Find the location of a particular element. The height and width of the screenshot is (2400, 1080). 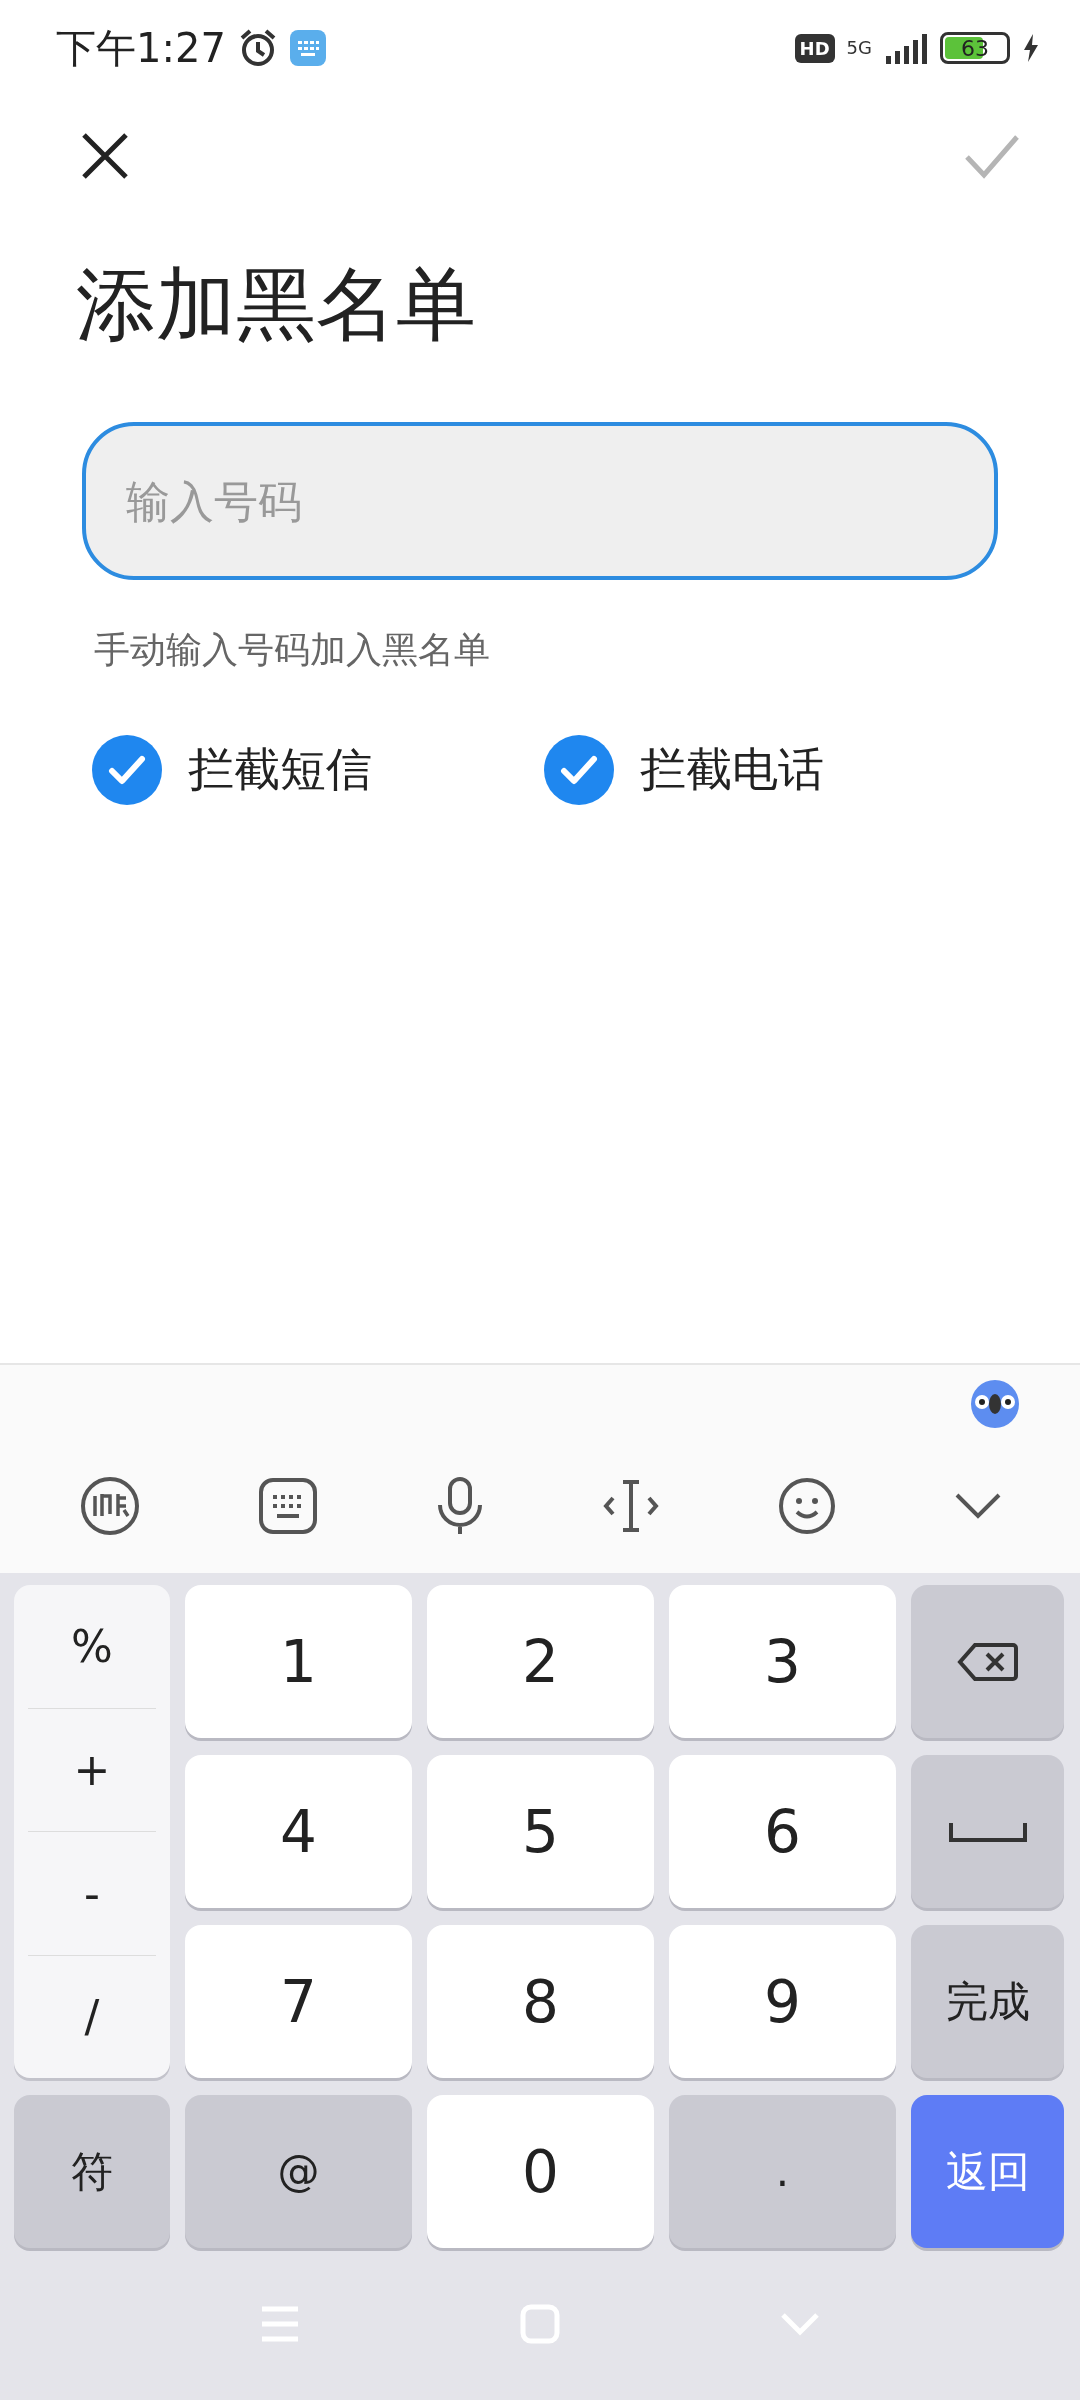

close-button is located at coordinates (105, 156).